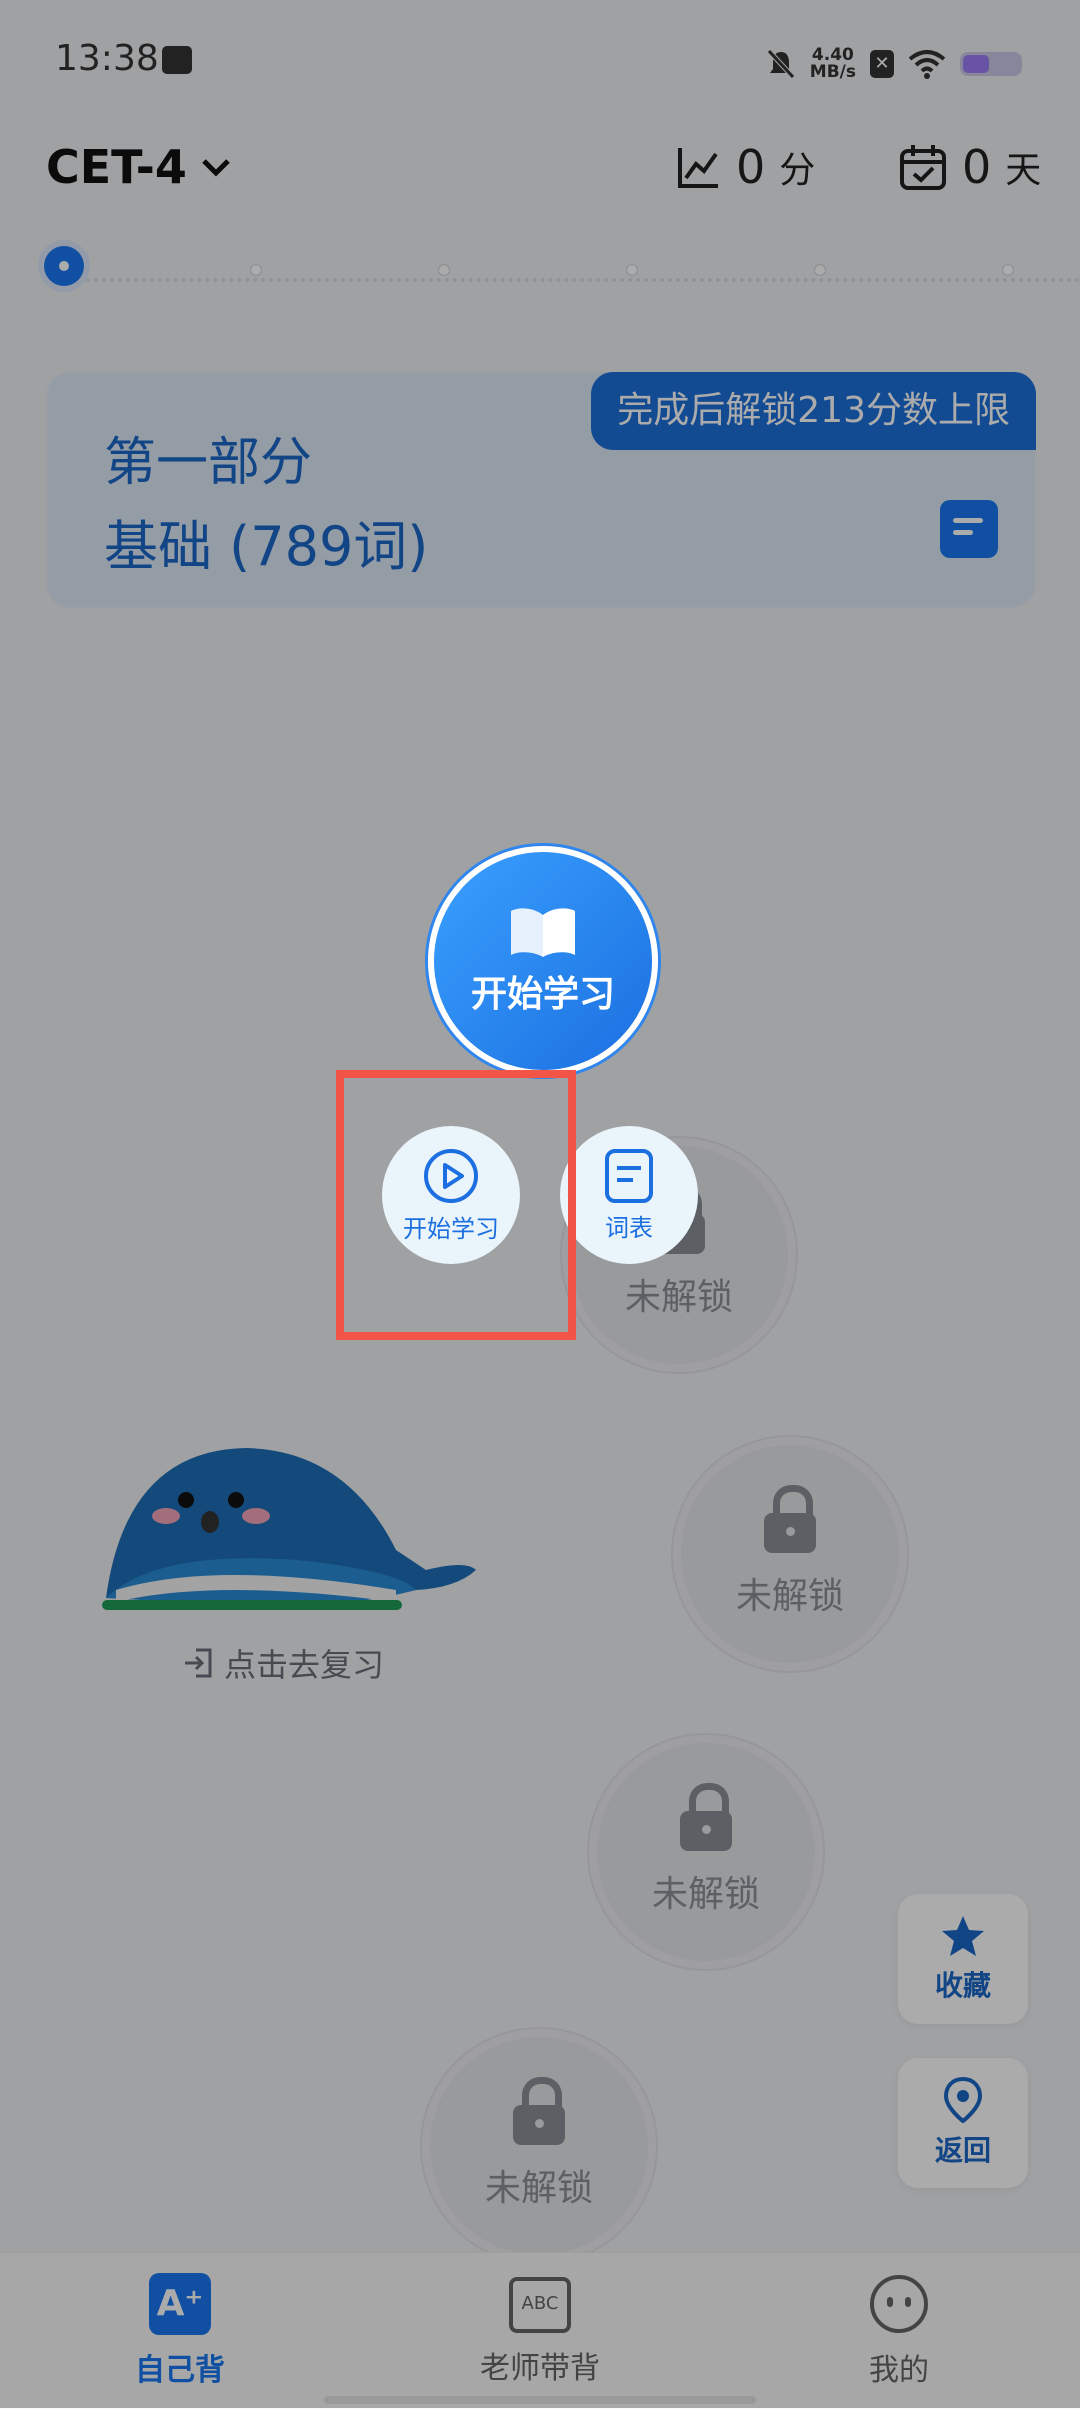 The width and height of the screenshot is (1080, 2409). Describe the element at coordinates (629, 1175) in the screenshot. I see `document-icon` at that location.